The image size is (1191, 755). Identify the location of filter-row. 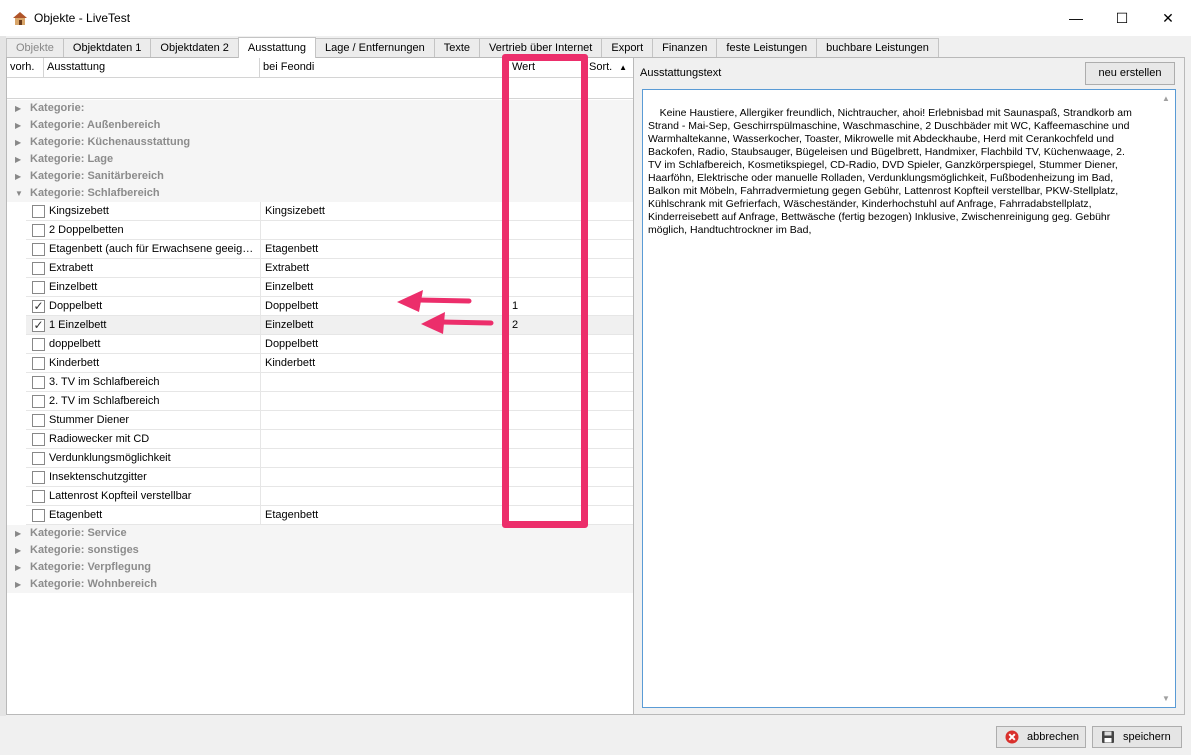
(320, 88).